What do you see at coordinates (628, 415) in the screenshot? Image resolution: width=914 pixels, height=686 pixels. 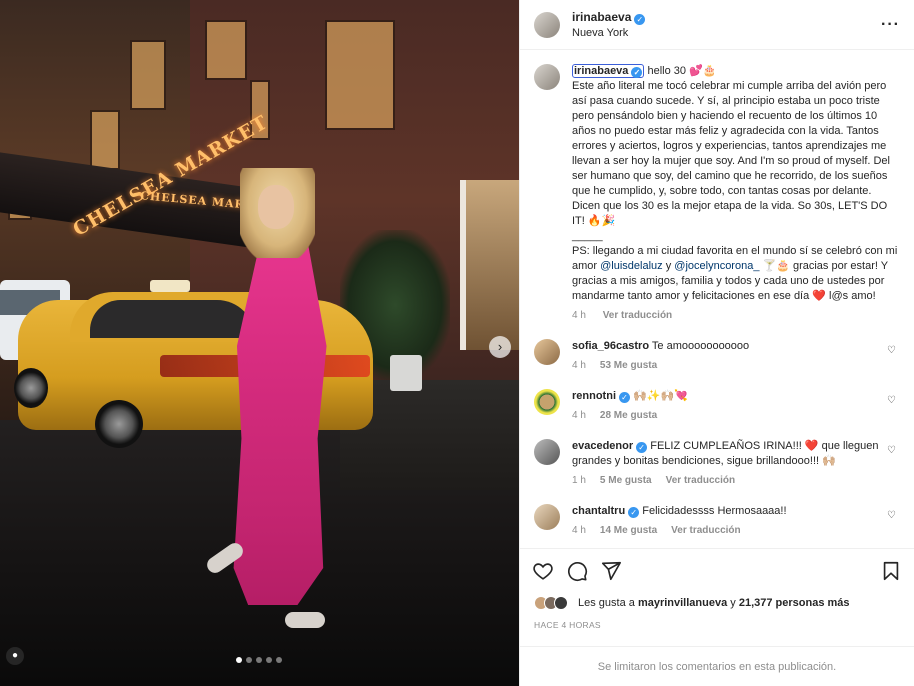 I see `comment-likes: 28 Me gusta` at bounding box center [628, 415].